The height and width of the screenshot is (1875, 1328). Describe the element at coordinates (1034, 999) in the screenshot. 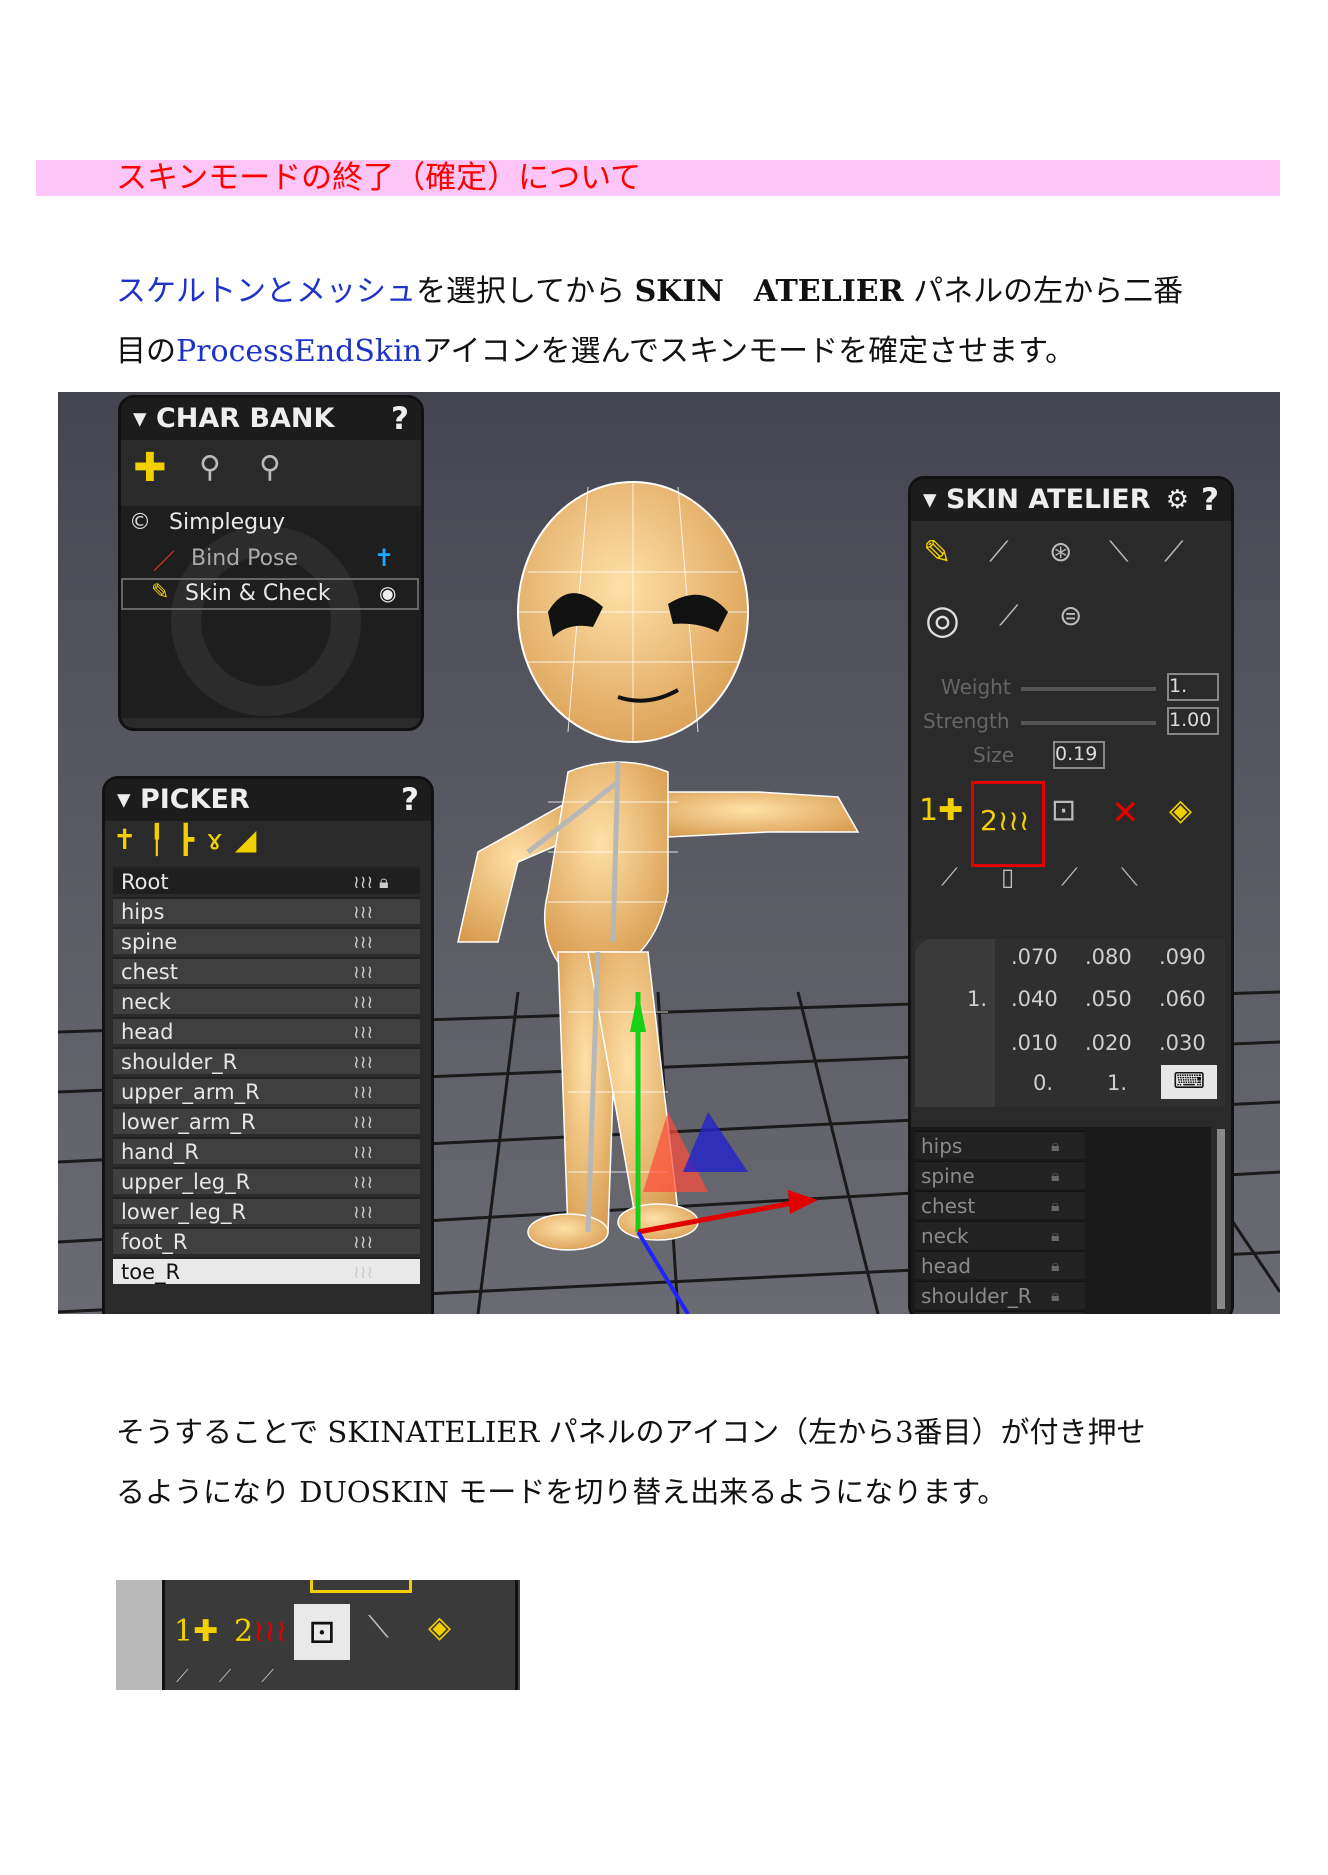

I see `preset-value: .040` at that location.